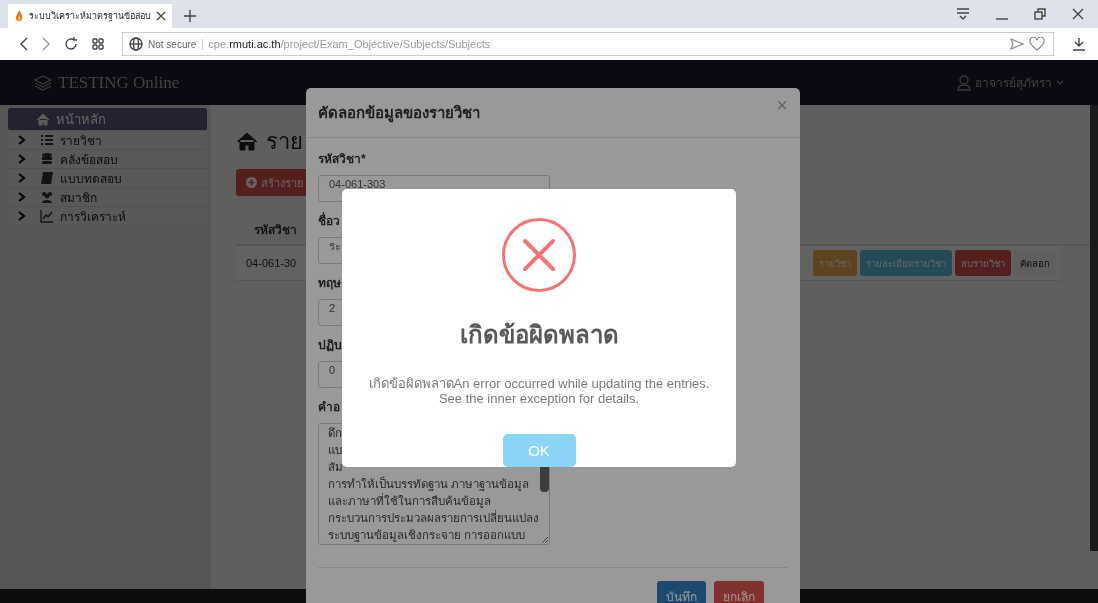  What do you see at coordinates (539, 450) in the screenshot?
I see `ok-button: OK` at bounding box center [539, 450].